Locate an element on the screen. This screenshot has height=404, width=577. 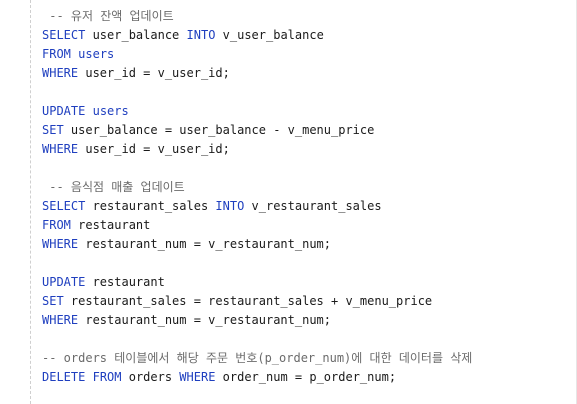
code-line-6: UPDATE users is located at coordinates (257, 111).